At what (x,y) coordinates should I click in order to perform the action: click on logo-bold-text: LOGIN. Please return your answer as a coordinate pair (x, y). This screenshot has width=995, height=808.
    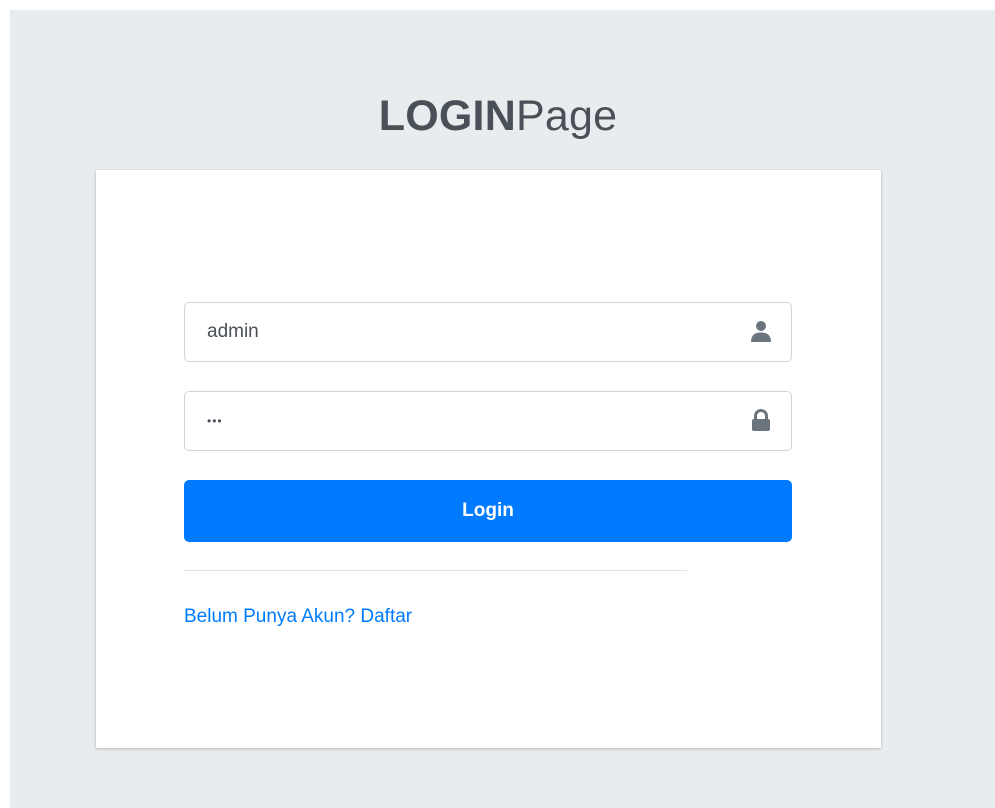
    Looking at the image, I should click on (447, 116).